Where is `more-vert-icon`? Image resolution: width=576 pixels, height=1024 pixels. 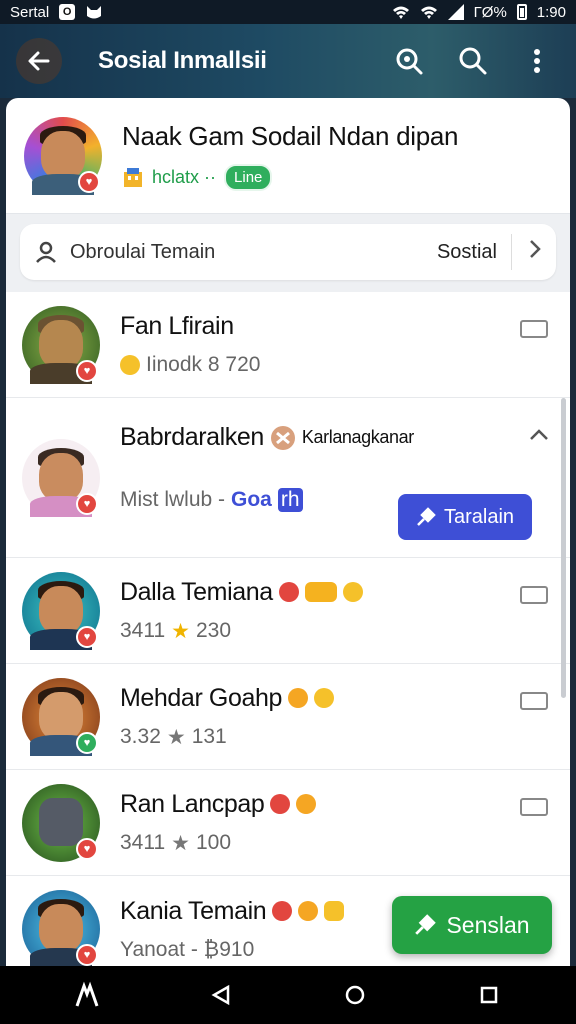
more-vert-icon is located at coordinates (537, 61).